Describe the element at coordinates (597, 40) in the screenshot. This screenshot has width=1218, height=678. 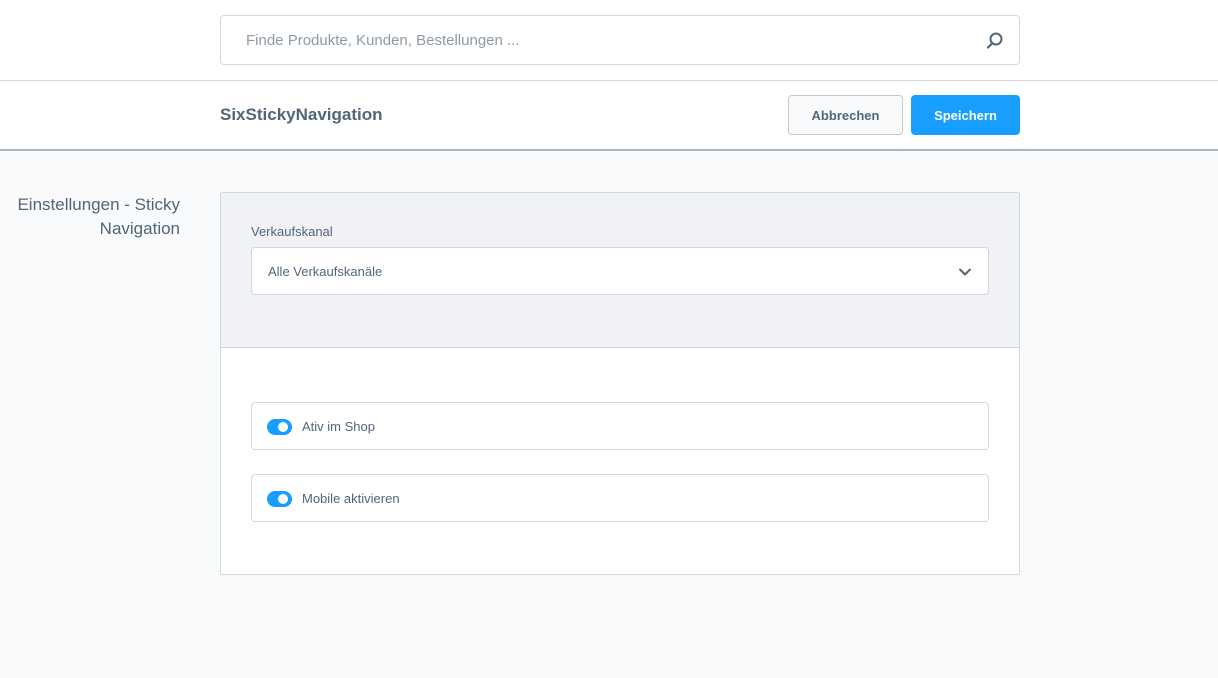
I see `search-input` at that location.